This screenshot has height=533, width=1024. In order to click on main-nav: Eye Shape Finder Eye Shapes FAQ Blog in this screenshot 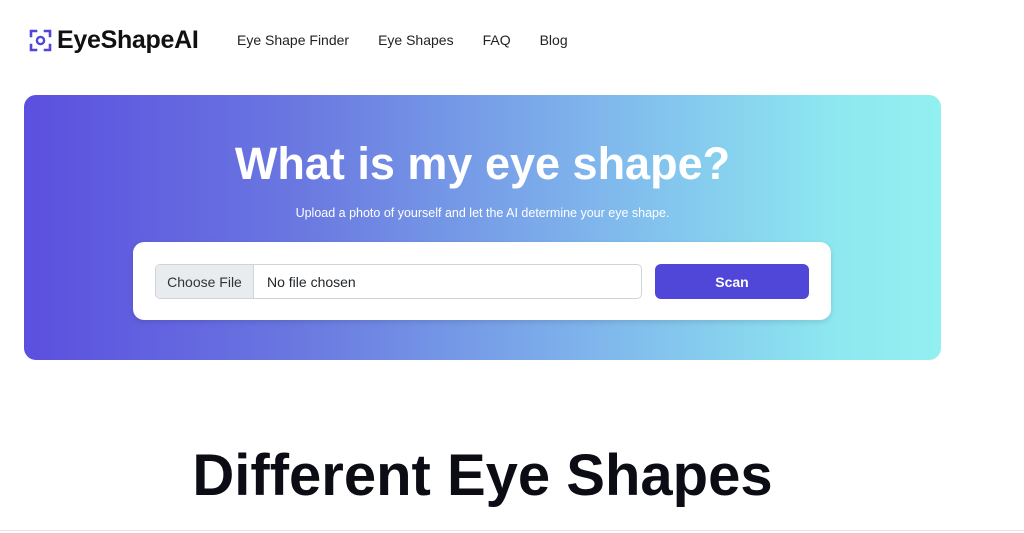, I will do `click(417, 40)`.